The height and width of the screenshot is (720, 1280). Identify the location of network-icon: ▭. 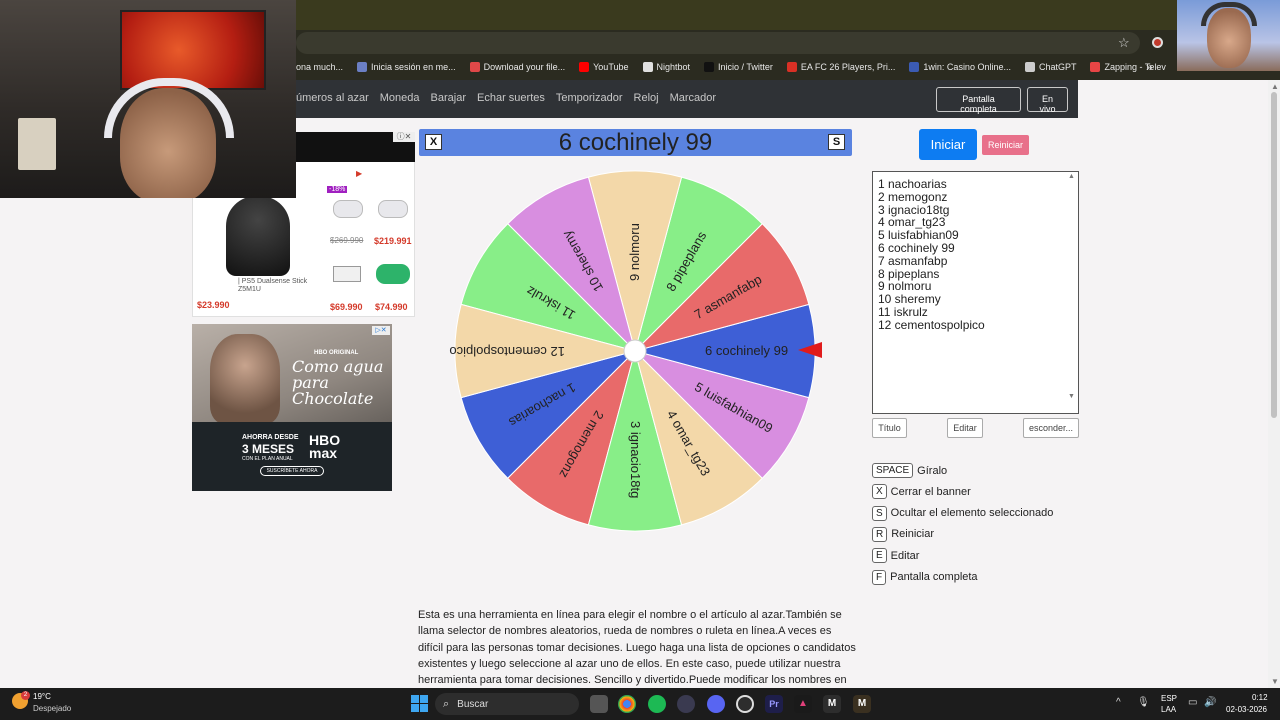
(1192, 702).